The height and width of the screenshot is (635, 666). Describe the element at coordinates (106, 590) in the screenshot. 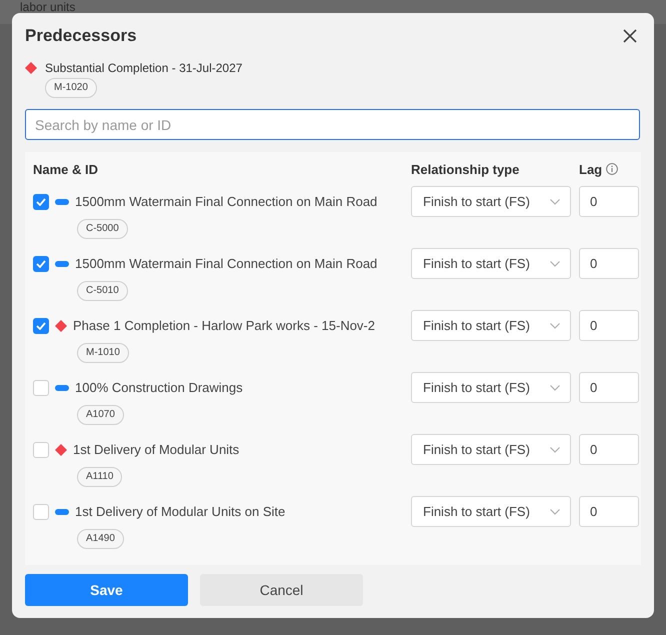

I see `save-button: Save` at that location.